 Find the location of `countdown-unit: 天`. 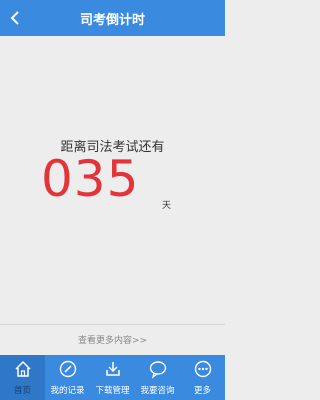

countdown-unit: 天 is located at coordinates (167, 206).